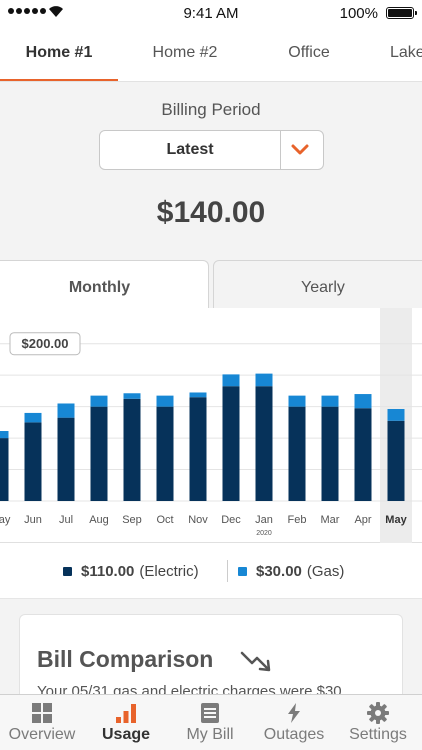 The image size is (422, 750). Describe the element at coordinates (125, 659) in the screenshot. I see `bill-comparison-title: Bill Comparison` at that location.